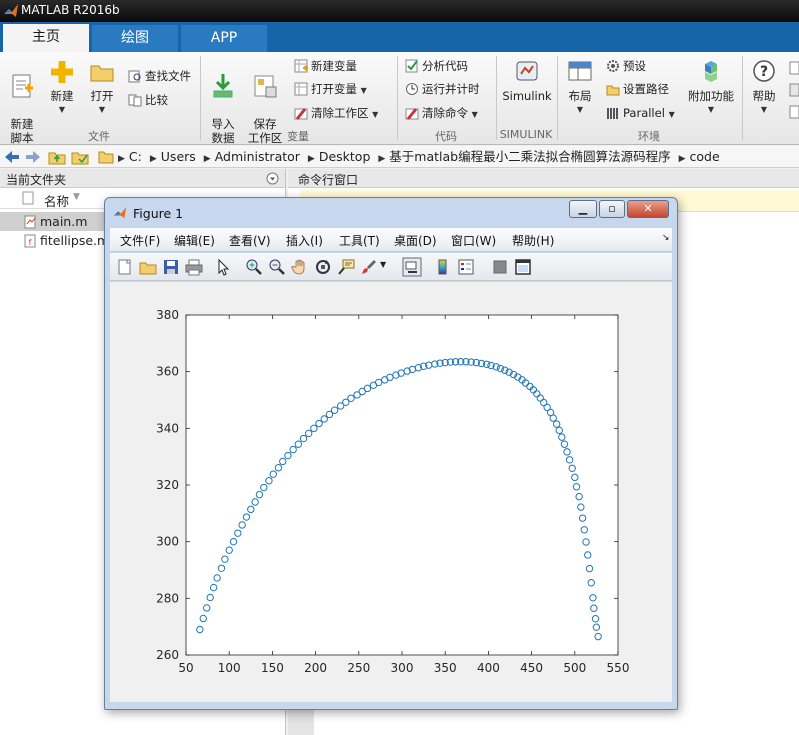 This screenshot has height=735, width=799. I want to click on addons-button: 附加功能 ▼, so click(711, 87).